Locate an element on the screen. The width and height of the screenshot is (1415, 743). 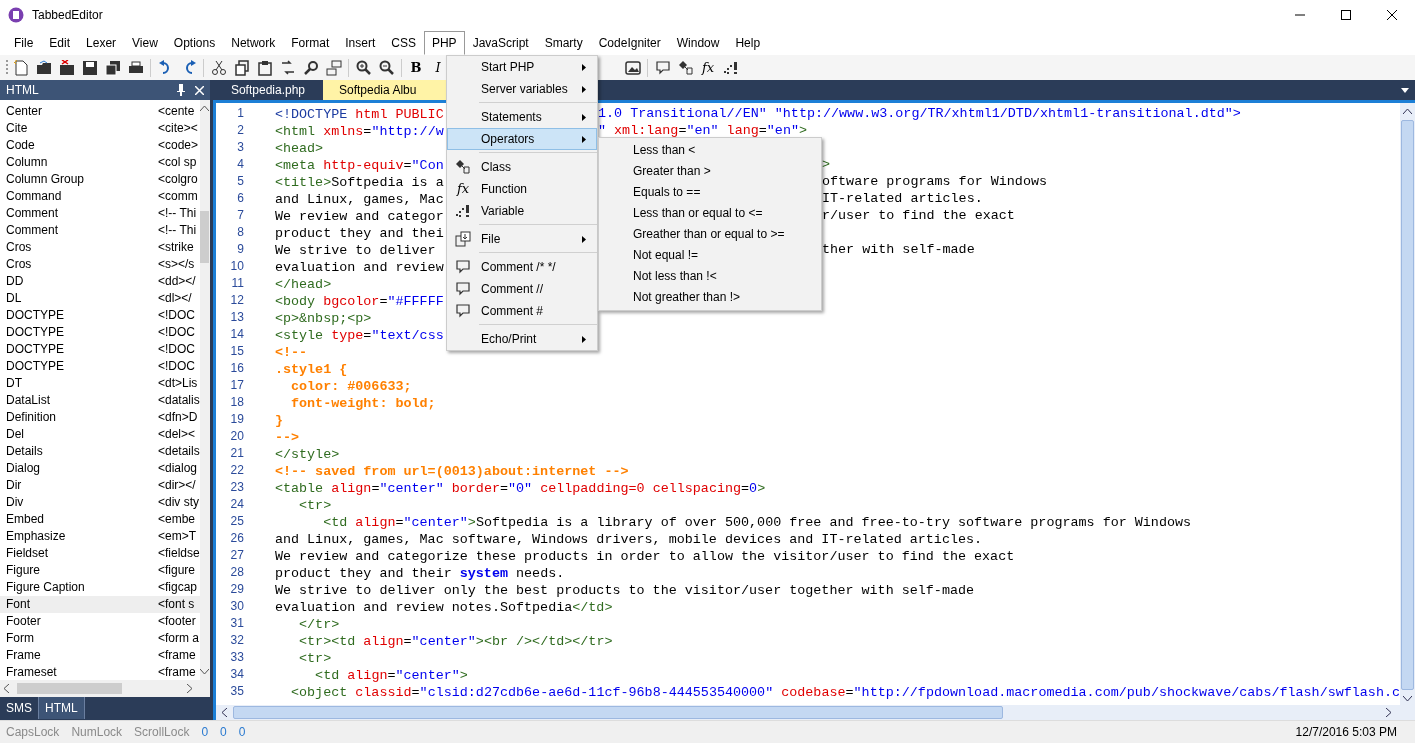
menu-item: Edit is located at coordinates (60, 43).